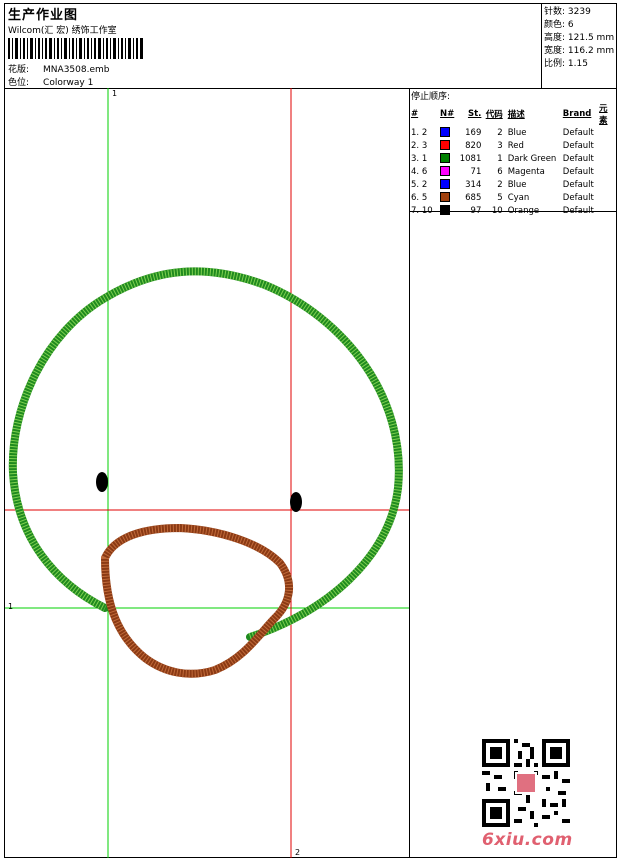 Image resolution: width=620 pixels, height=860 pixels. Describe the element at coordinates (518, 197) in the screenshot. I see `stop-desc: Cyan` at that location.